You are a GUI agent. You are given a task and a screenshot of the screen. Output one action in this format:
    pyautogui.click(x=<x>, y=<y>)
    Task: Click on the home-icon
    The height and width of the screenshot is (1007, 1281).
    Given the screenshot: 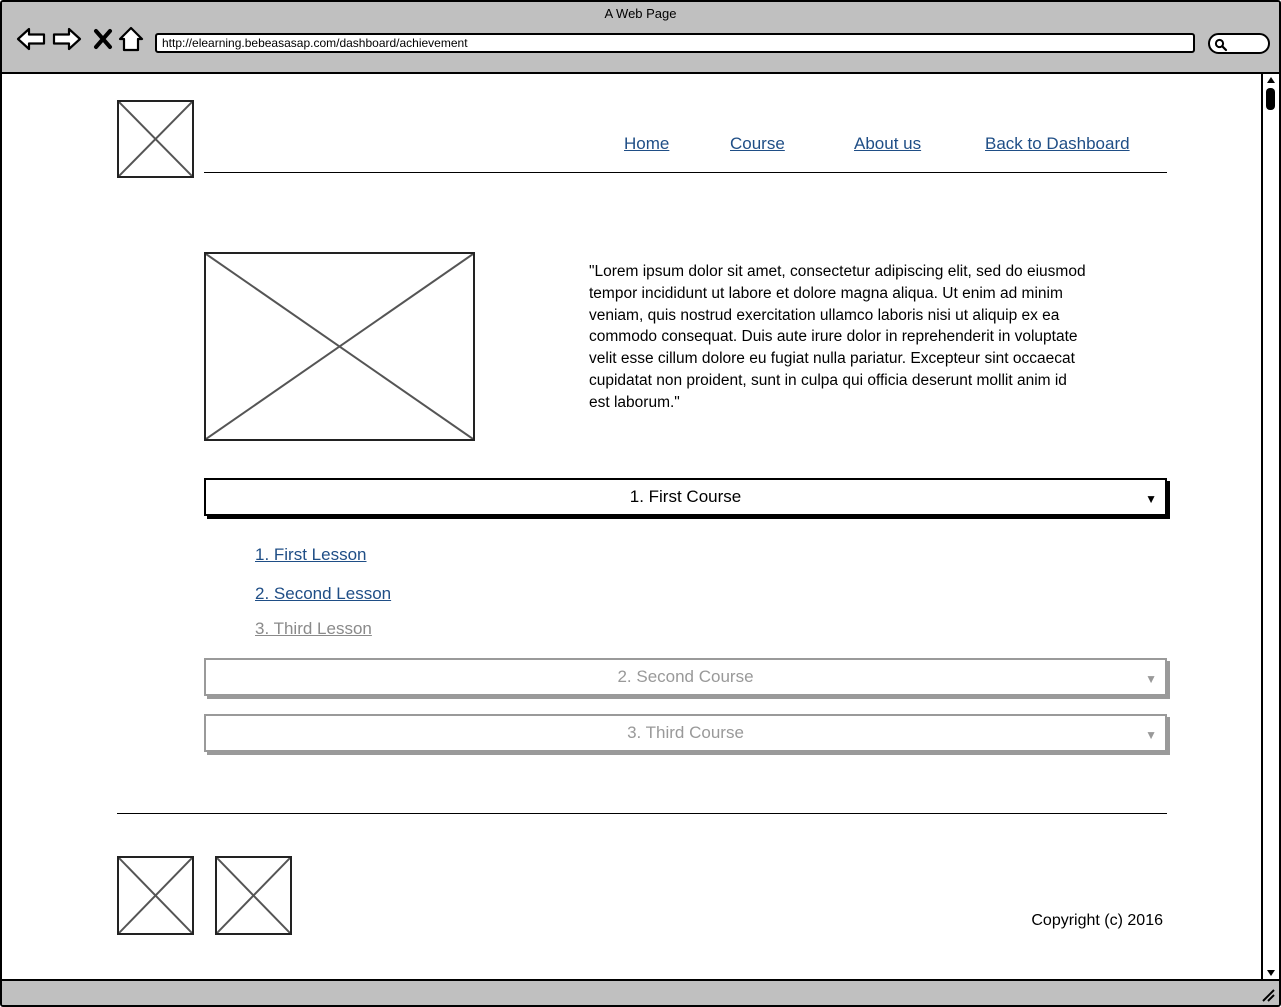 What is the action you would take?
    pyautogui.click(x=131, y=39)
    